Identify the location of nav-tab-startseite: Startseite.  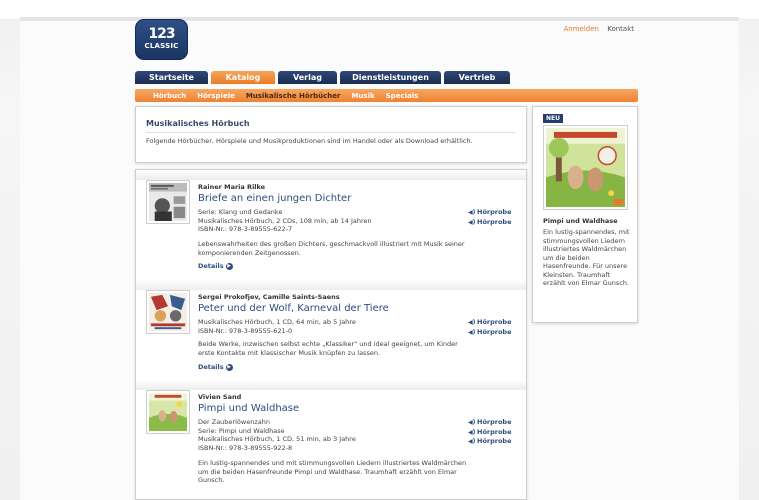
(171, 77).